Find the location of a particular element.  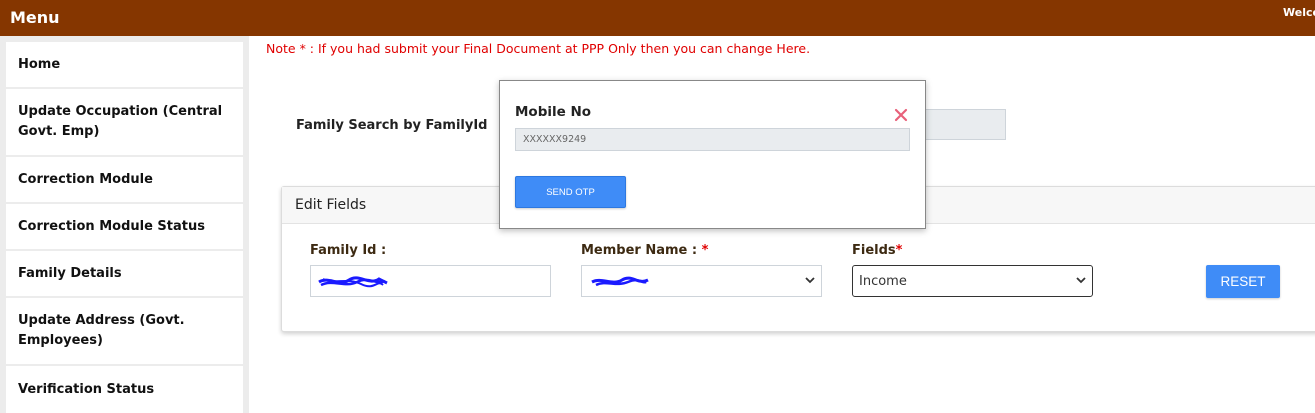

fields-select-value: Income is located at coordinates (883, 281).